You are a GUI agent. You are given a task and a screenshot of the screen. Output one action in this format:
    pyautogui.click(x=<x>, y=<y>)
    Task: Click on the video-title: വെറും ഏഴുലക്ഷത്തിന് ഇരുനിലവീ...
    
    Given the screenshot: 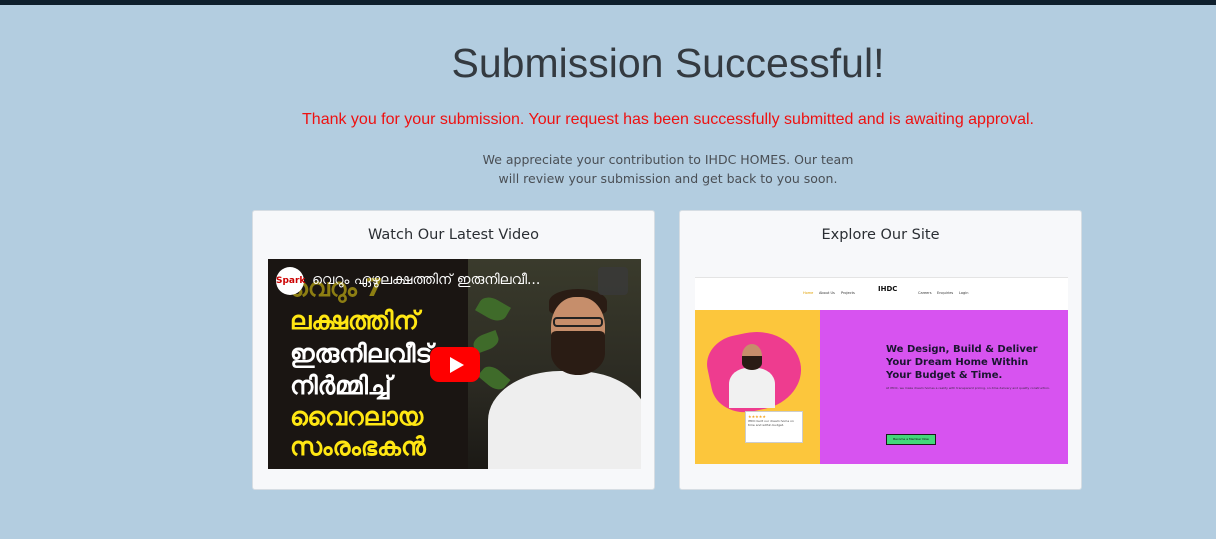 What is the action you would take?
    pyautogui.click(x=426, y=280)
    